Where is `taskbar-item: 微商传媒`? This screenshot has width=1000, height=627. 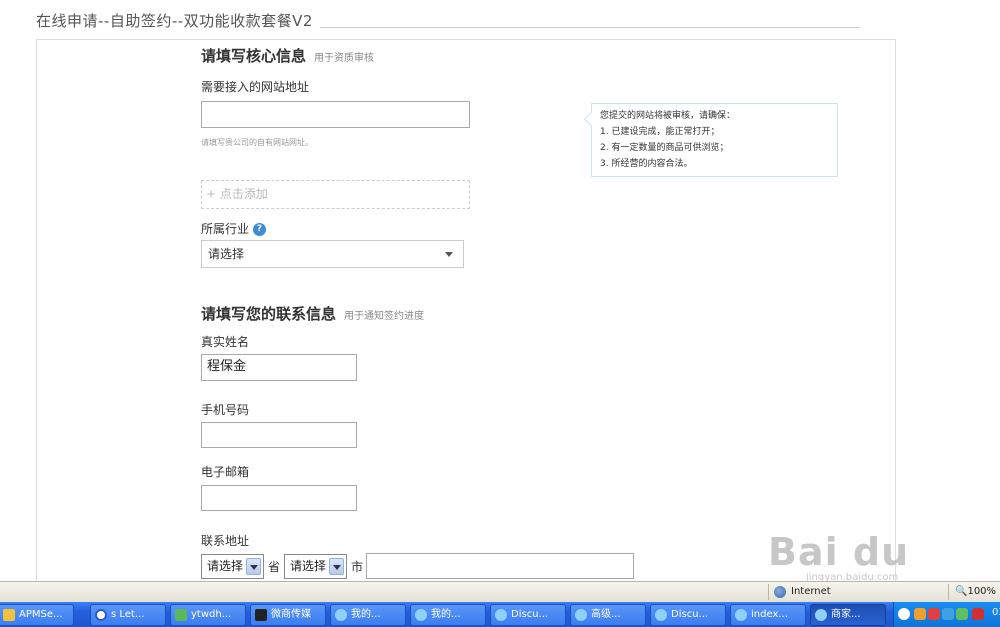 taskbar-item: 微商传媒 is located at coordinates (288, 615).